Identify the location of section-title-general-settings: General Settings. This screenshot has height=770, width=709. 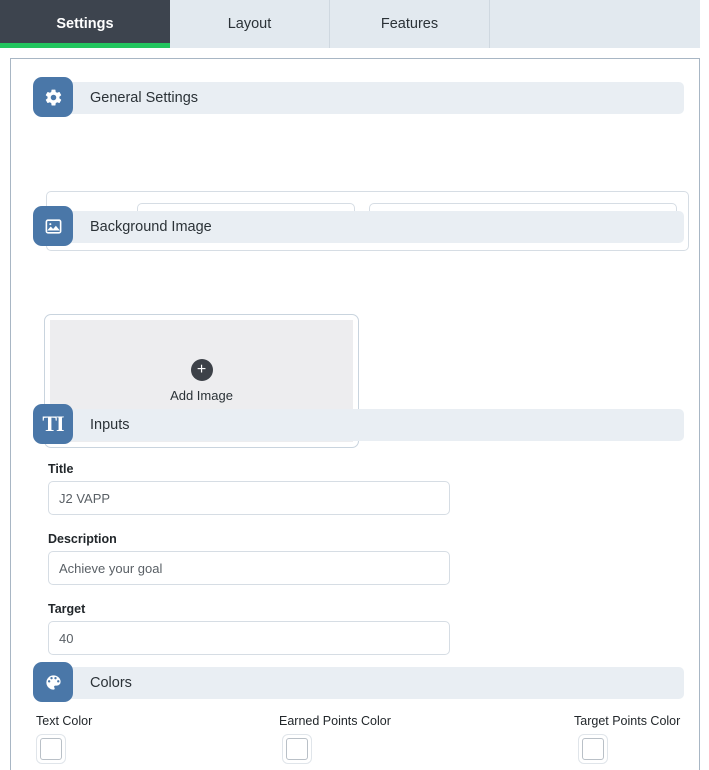
(144, 98).